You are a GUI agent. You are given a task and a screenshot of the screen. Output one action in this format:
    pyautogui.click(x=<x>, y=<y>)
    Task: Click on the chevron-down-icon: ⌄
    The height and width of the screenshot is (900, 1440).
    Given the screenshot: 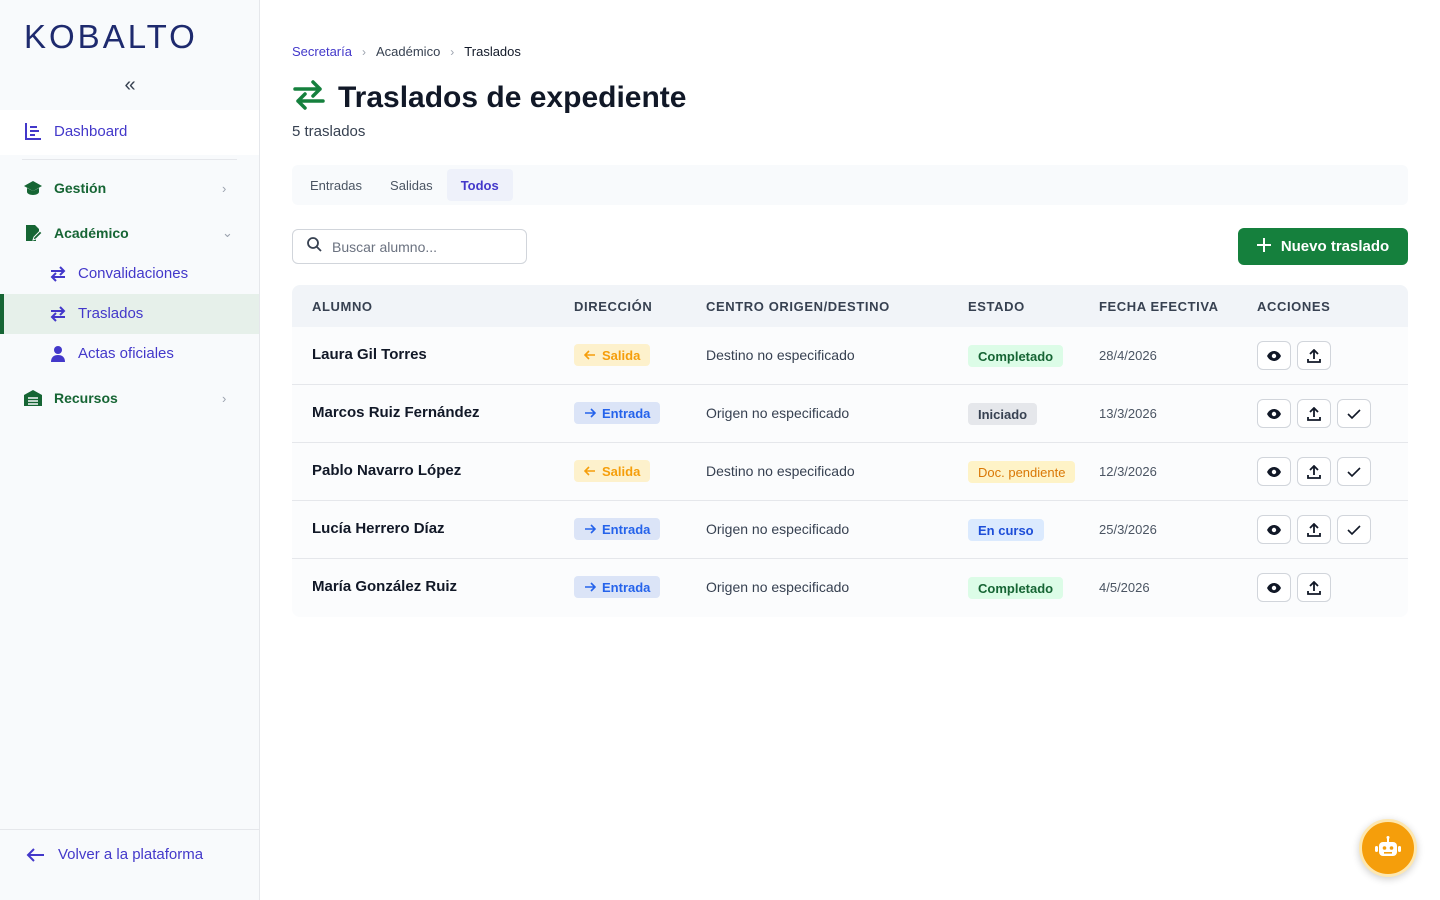 What is the action you would take?
    pyautogui.click(x=227, y=232)
    